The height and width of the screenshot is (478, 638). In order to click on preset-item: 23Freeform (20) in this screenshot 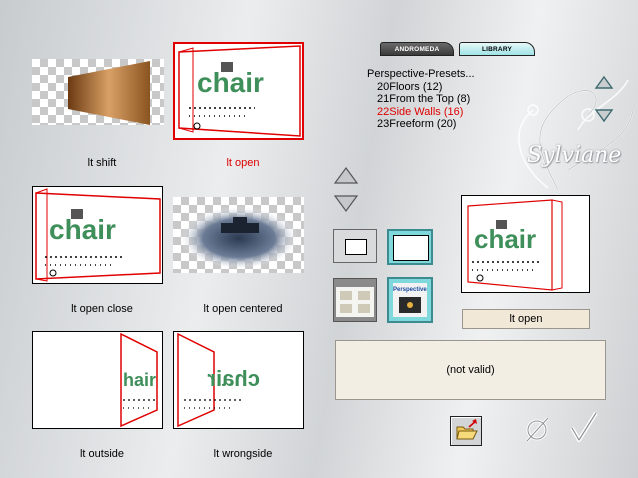, I will do `click(421, 124)`.